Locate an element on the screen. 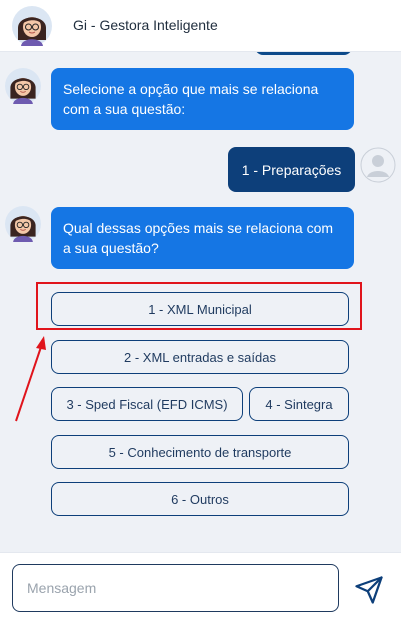 Image resolution: width=401 pixels, height=618 pixels. previous-message-bubble is located at coordinates (303, 53).